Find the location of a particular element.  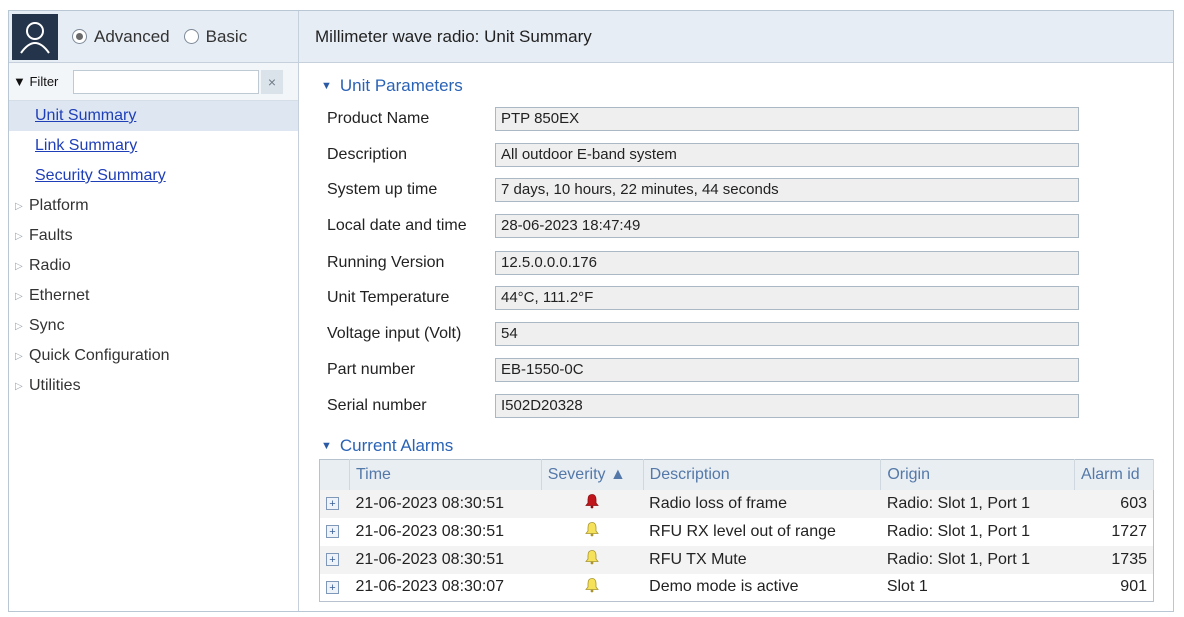

filter-label-text: Filter is located at coordinates (44, 81).